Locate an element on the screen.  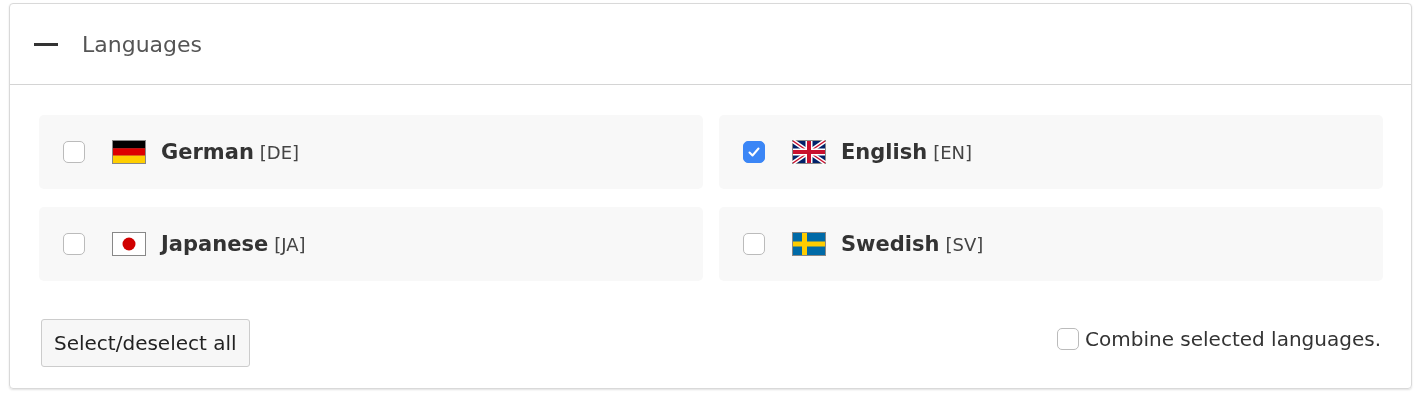
panel-title: Languages is located at coordinates (142, 44).